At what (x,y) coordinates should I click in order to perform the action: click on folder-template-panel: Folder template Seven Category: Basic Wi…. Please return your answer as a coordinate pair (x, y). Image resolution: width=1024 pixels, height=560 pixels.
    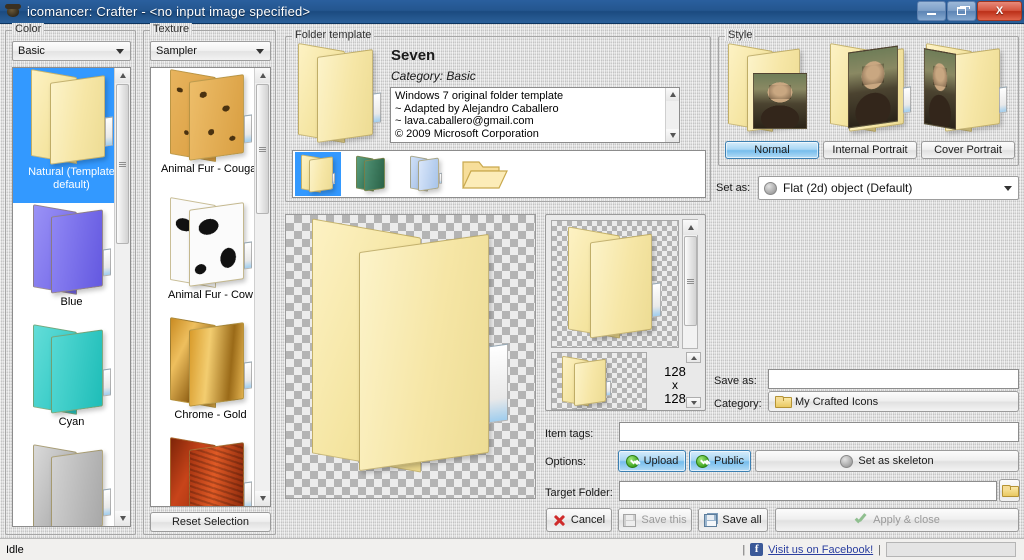
    Looking at the image, I should click on (498, 115).